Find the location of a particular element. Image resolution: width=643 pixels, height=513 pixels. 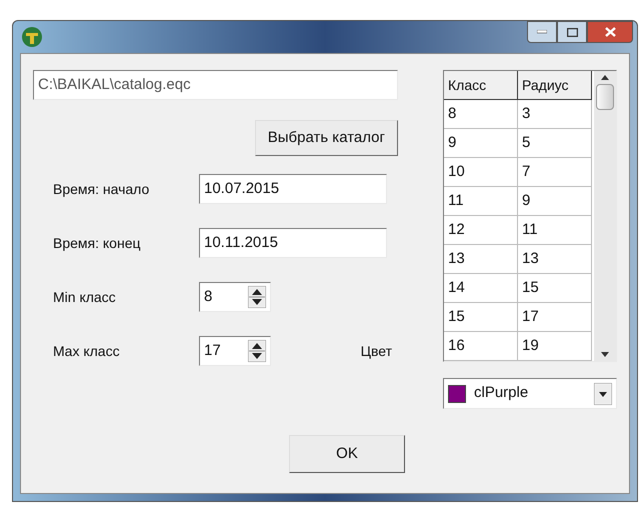

table-cell: 17 is located at coordinates (555, 317).